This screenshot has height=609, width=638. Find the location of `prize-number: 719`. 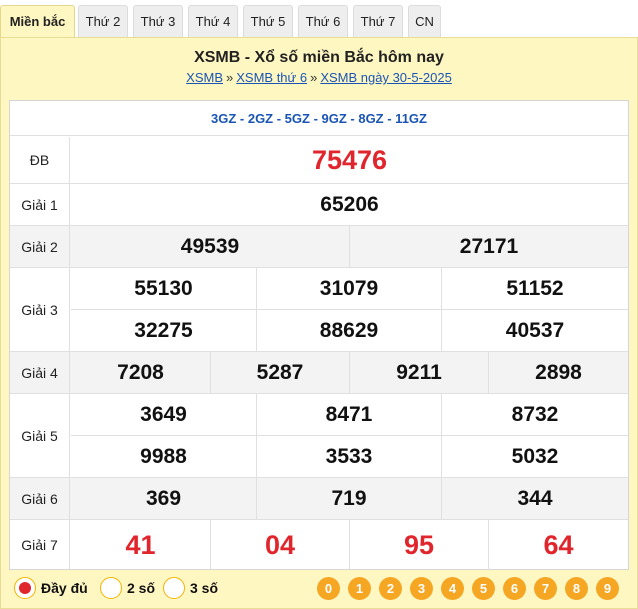

prize-number: 719 is located at coordinates (348, 498).